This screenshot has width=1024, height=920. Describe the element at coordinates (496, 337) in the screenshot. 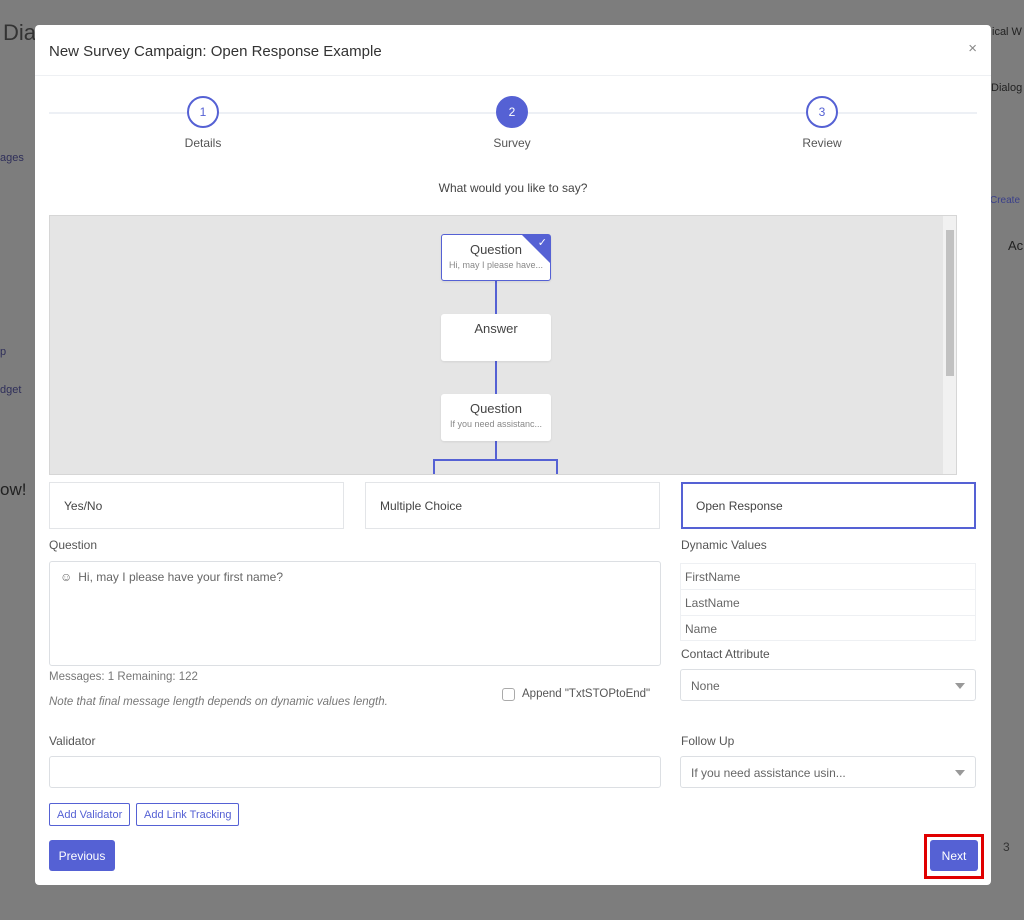

I see `flow-node-answer: Answer` at that location.